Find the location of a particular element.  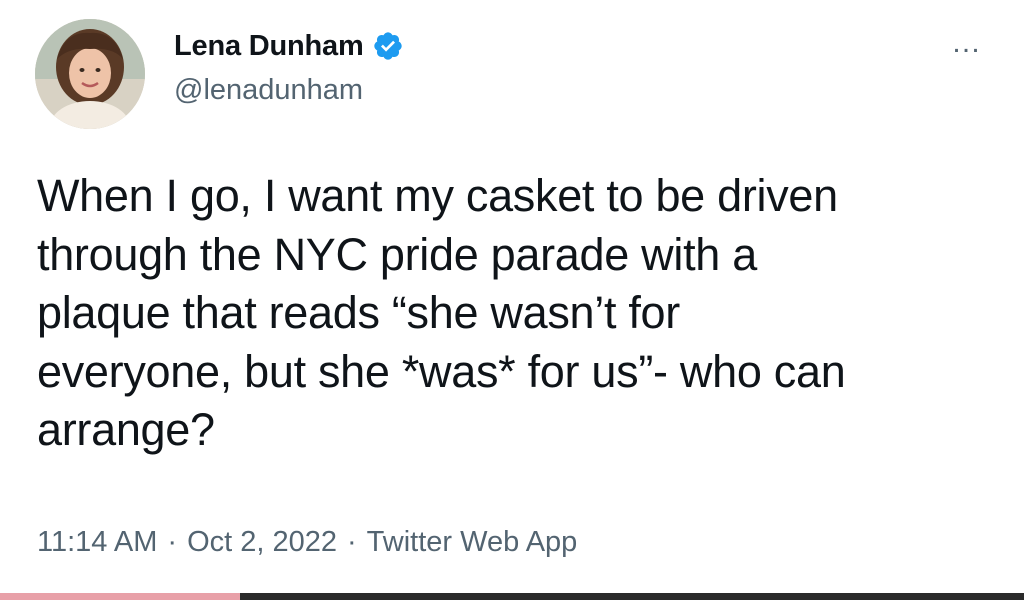

author-name-row: Lena Dunham is located at coordinates (289, 46).